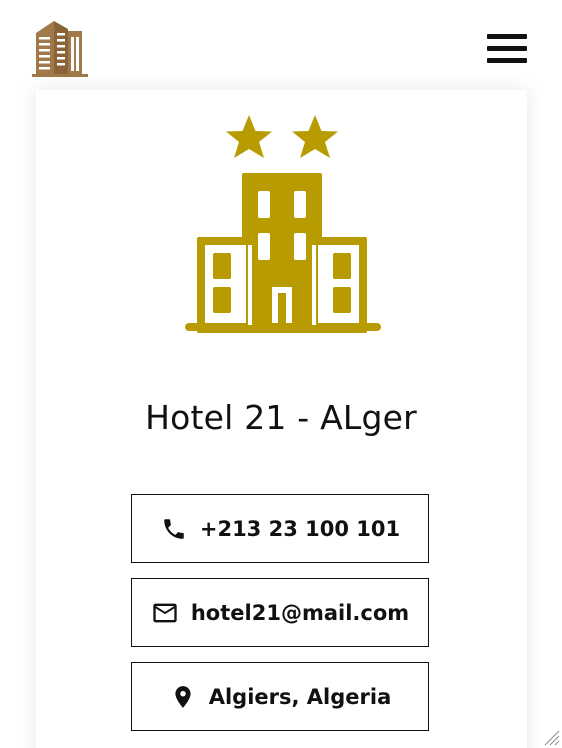 This screenshot has height=748, width=562. I want to click on resize-grip-icon, so click(551, 737).